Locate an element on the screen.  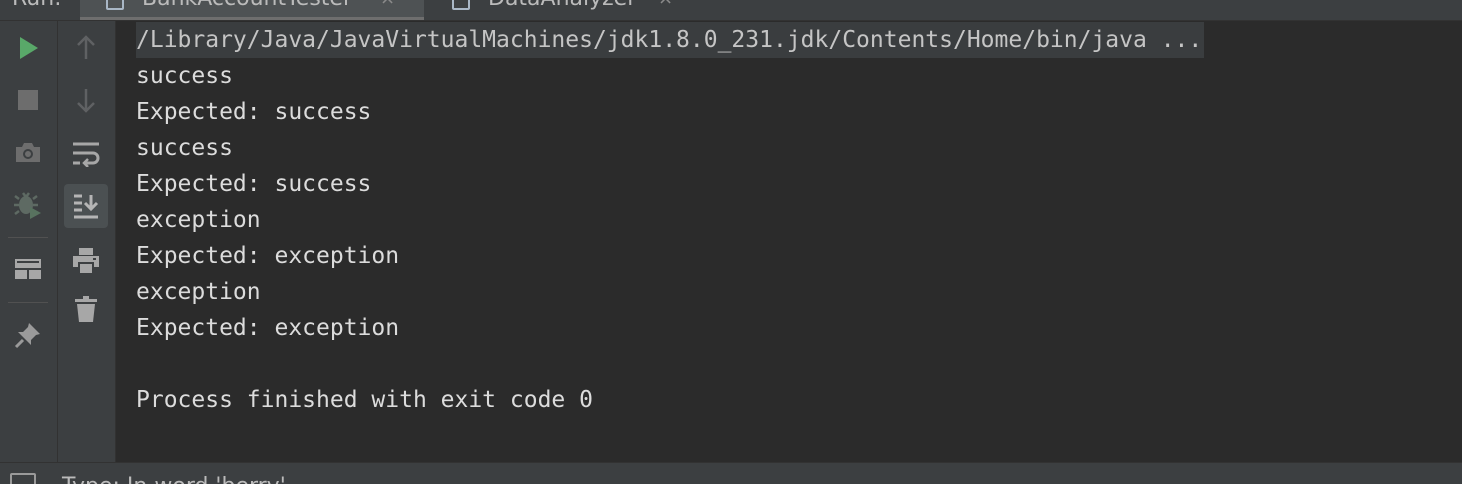
debug-icon is located at coordinates (27, 205).